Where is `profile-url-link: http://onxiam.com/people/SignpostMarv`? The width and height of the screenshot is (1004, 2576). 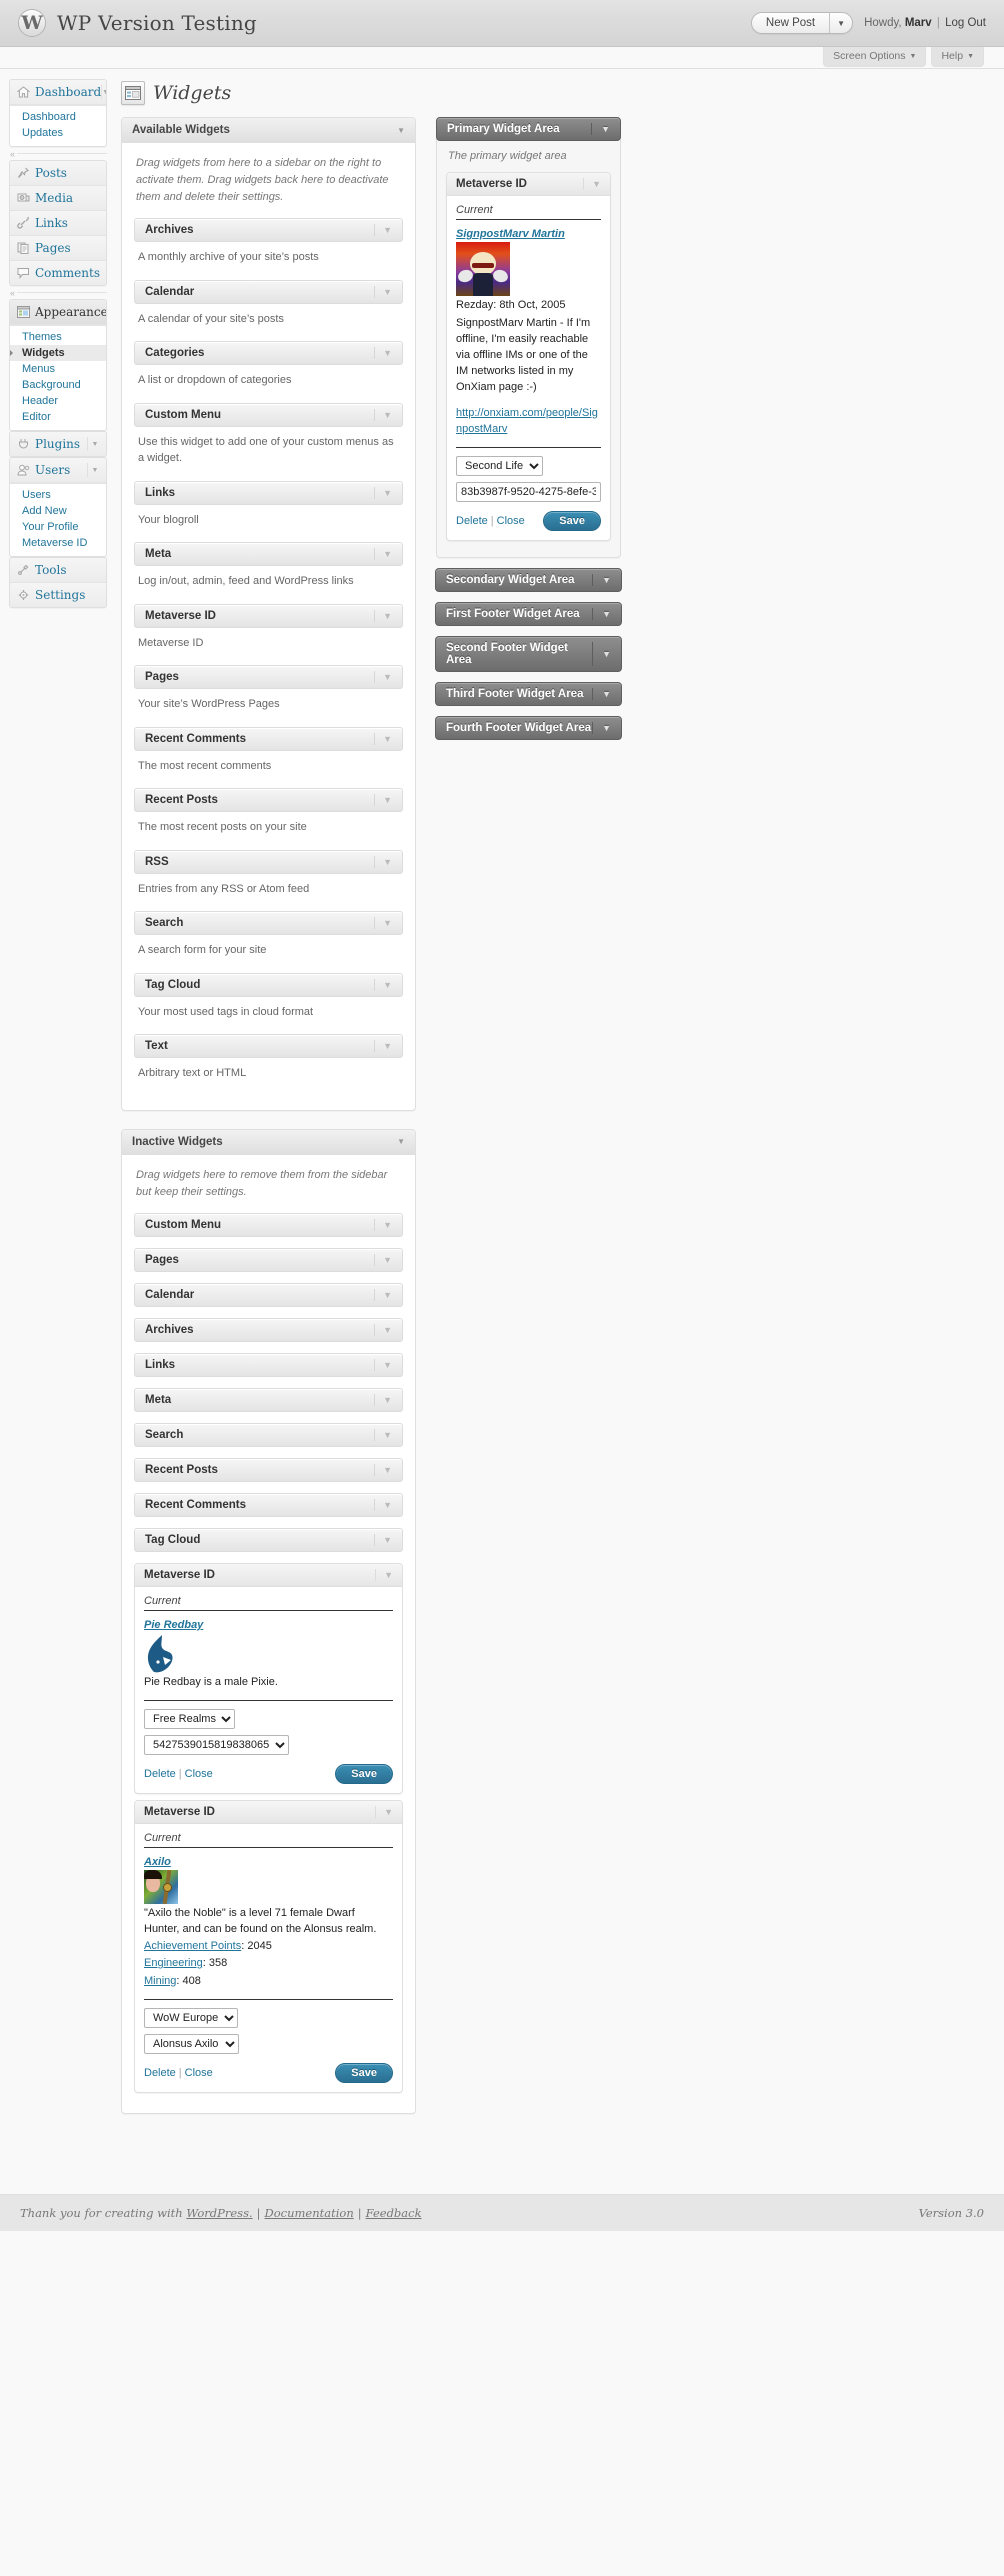 profile-url-link: http://onxiam.com/people/SignpostMarv is located at coordinates (528, 422).